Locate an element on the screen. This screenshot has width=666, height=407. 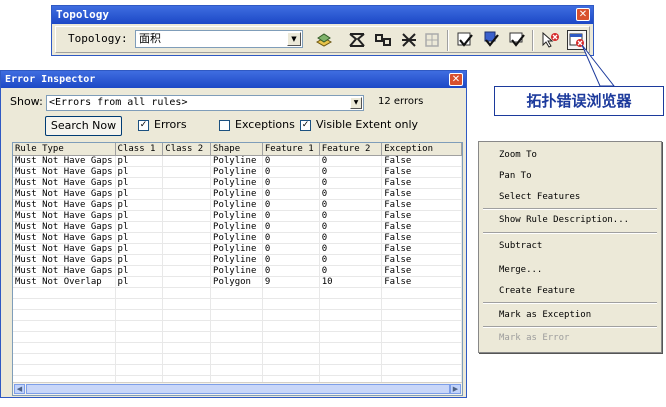
column-header-shape: Shape is located at coordinates (236, 149).